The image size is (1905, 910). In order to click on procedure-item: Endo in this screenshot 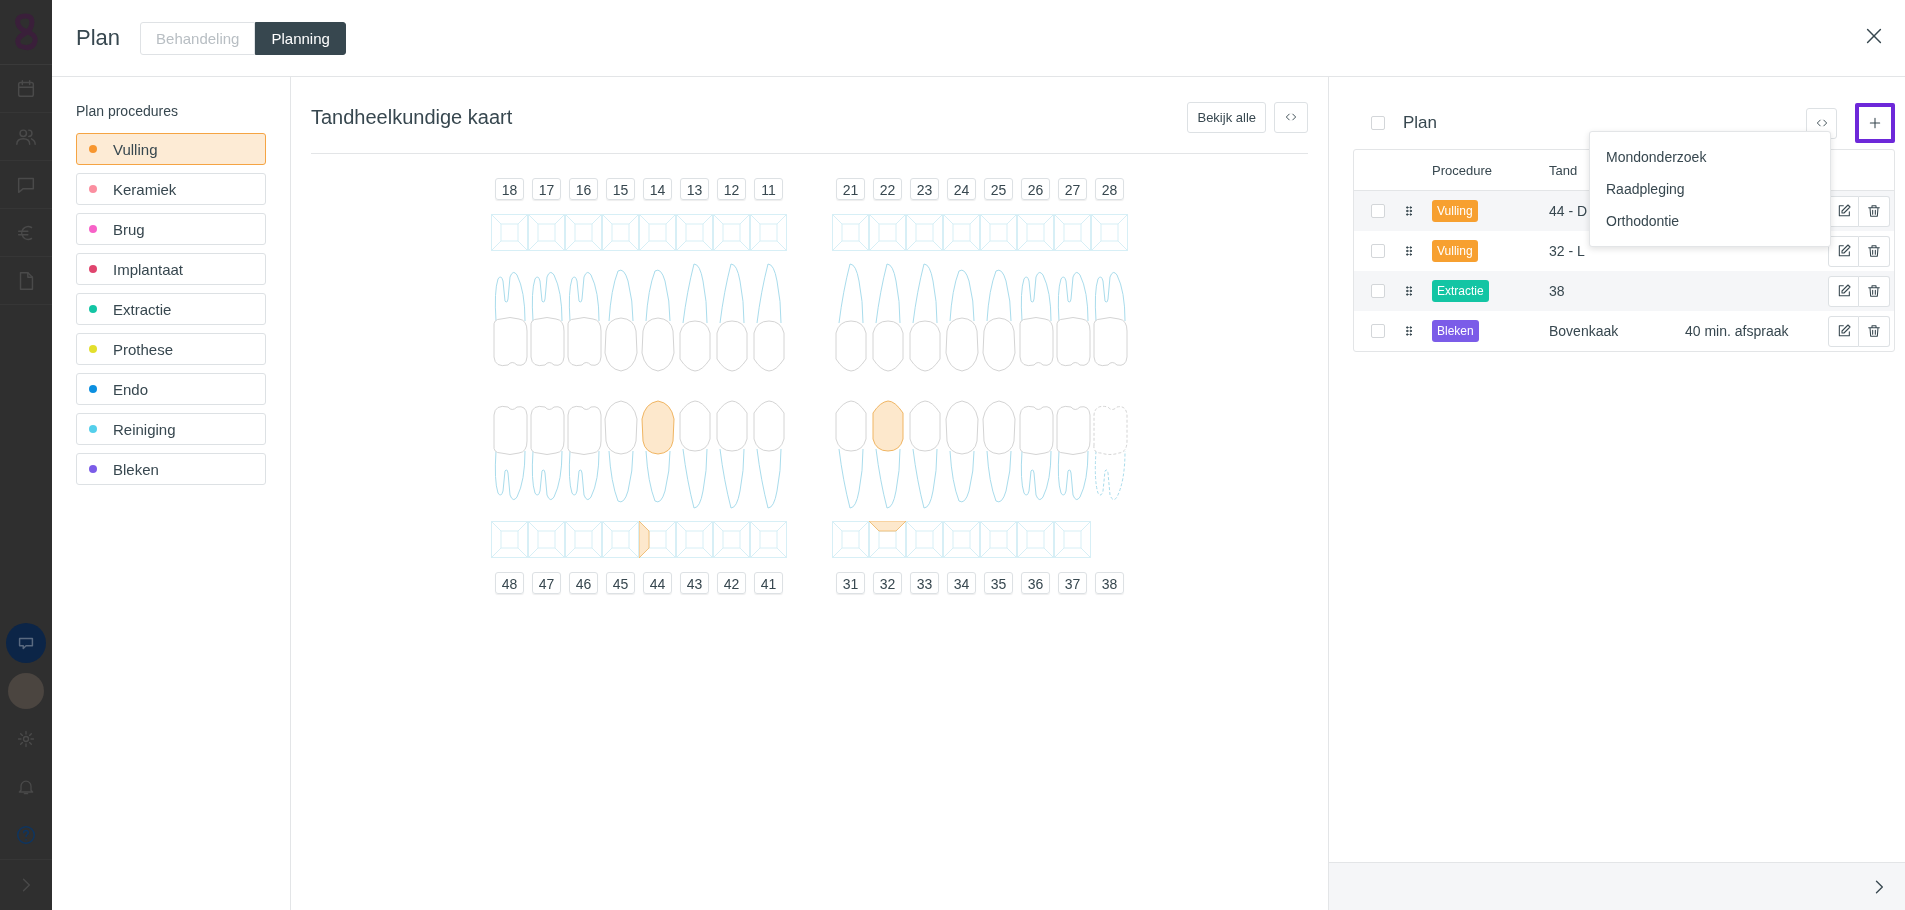, I will do `click(171, 389)`.